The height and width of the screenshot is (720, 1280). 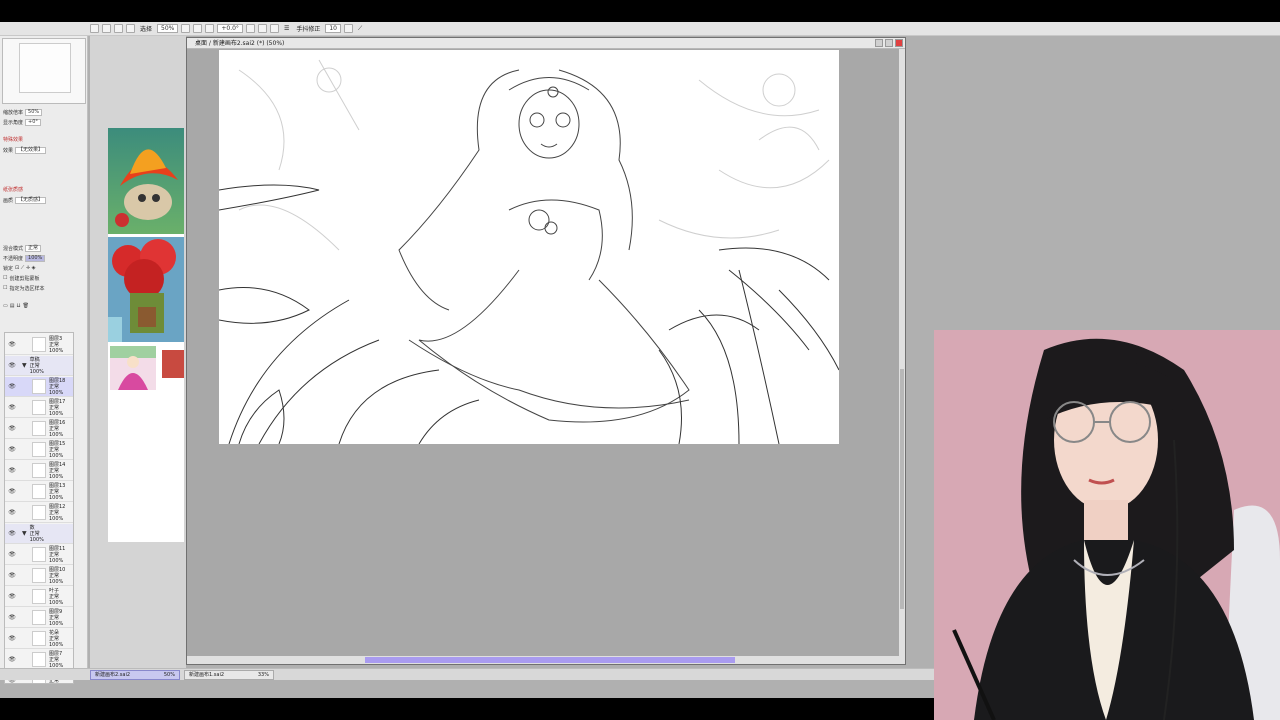 I want to click on paper-row: 画质 【无质感】, so click(x=44, y=200).